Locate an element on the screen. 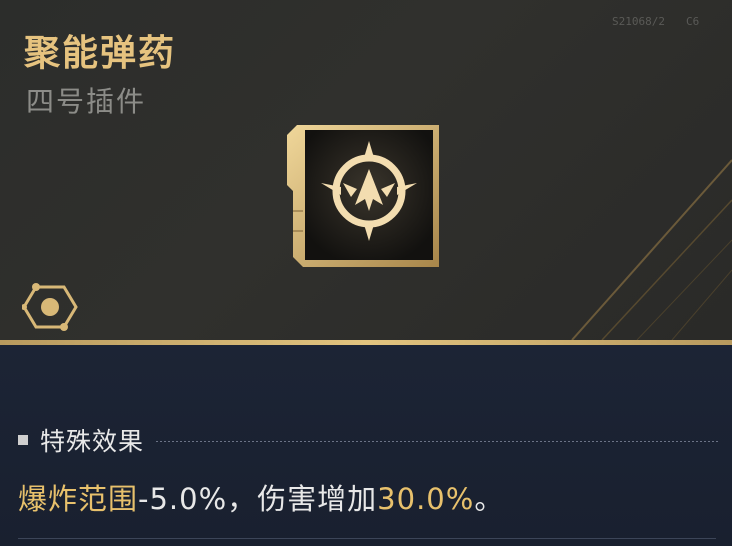  decorative-lines is located at coordinates (651, 249).